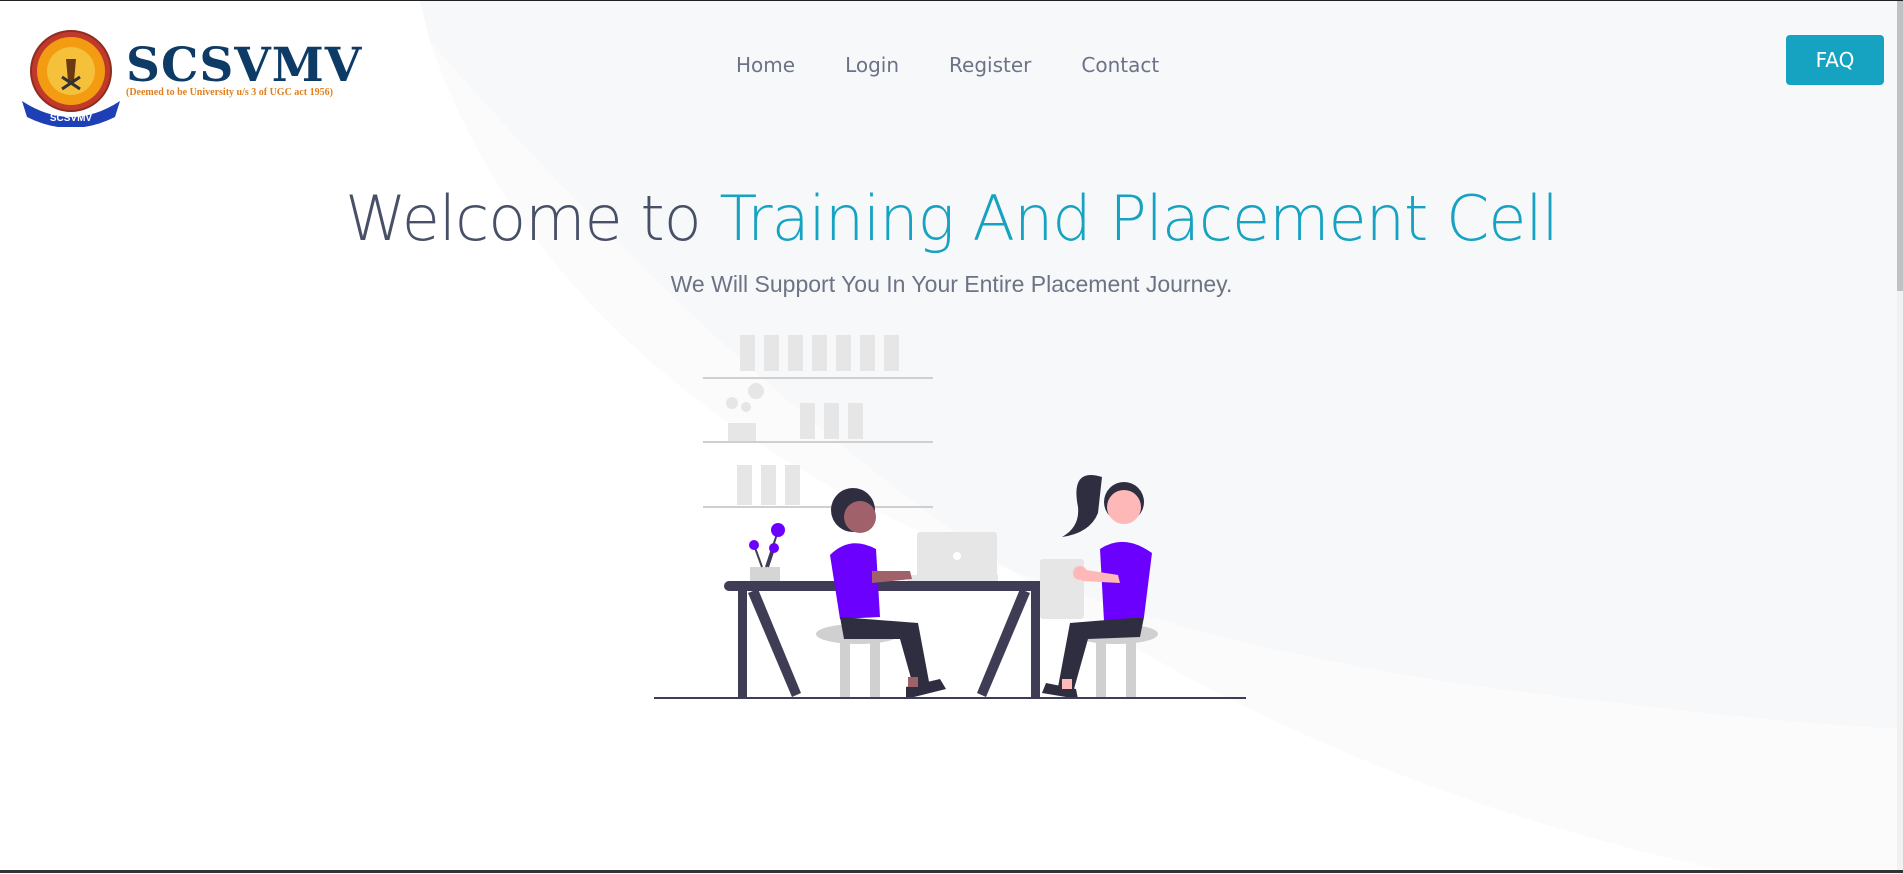 This screenshot has height=874, width=1903. What do you see at coordinates (532, 218) in the screenshot?
I see `title-prefix: Welcome to` at bounding box center [532, 218].